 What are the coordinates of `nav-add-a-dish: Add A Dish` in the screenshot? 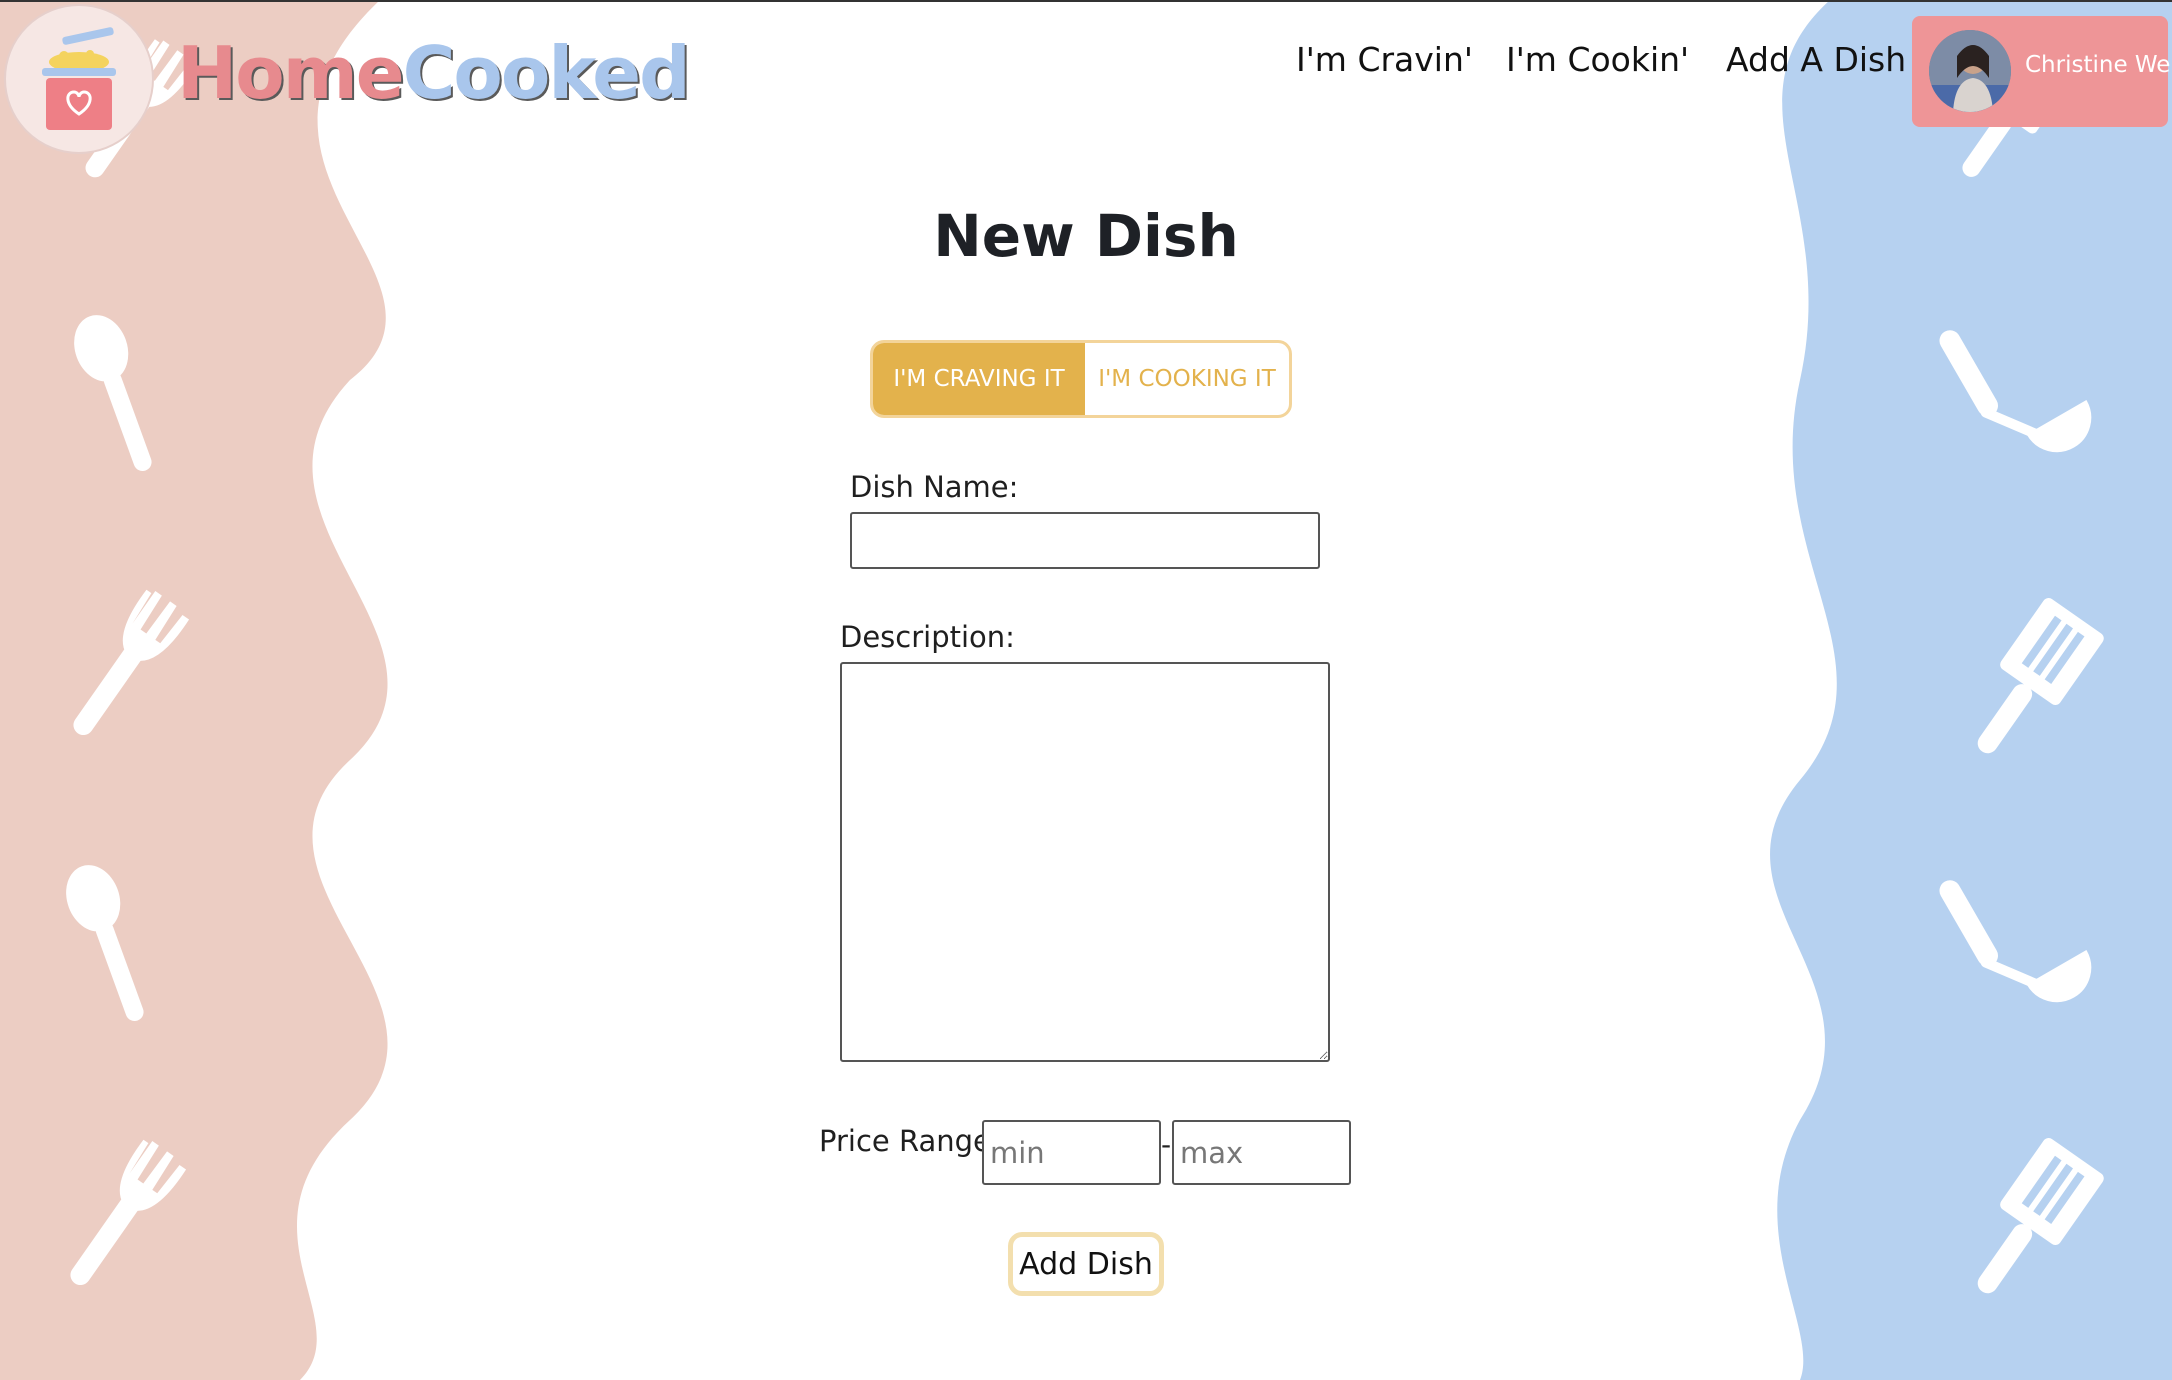 It's located at (1816, 59).